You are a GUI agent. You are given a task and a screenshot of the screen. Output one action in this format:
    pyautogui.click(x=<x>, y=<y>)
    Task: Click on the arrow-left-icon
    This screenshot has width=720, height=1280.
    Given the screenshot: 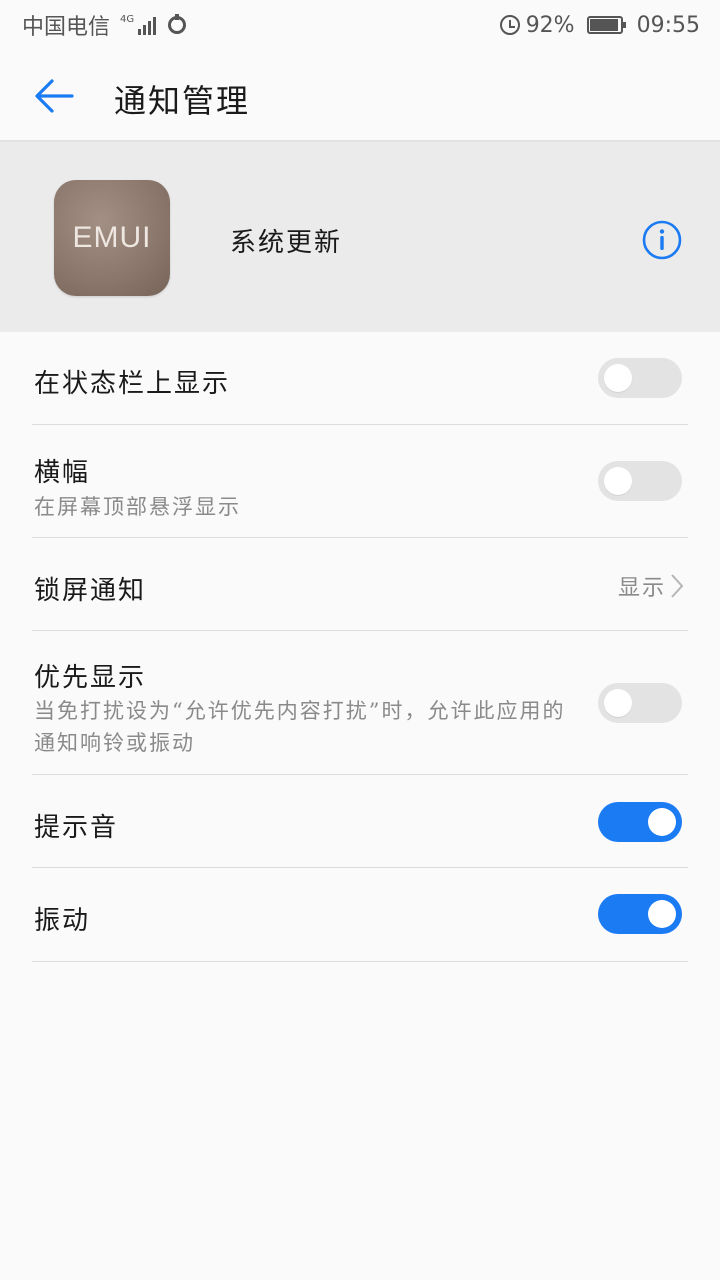 What is the action you would take?
    pyautogui.click(x=54, y=96)
    